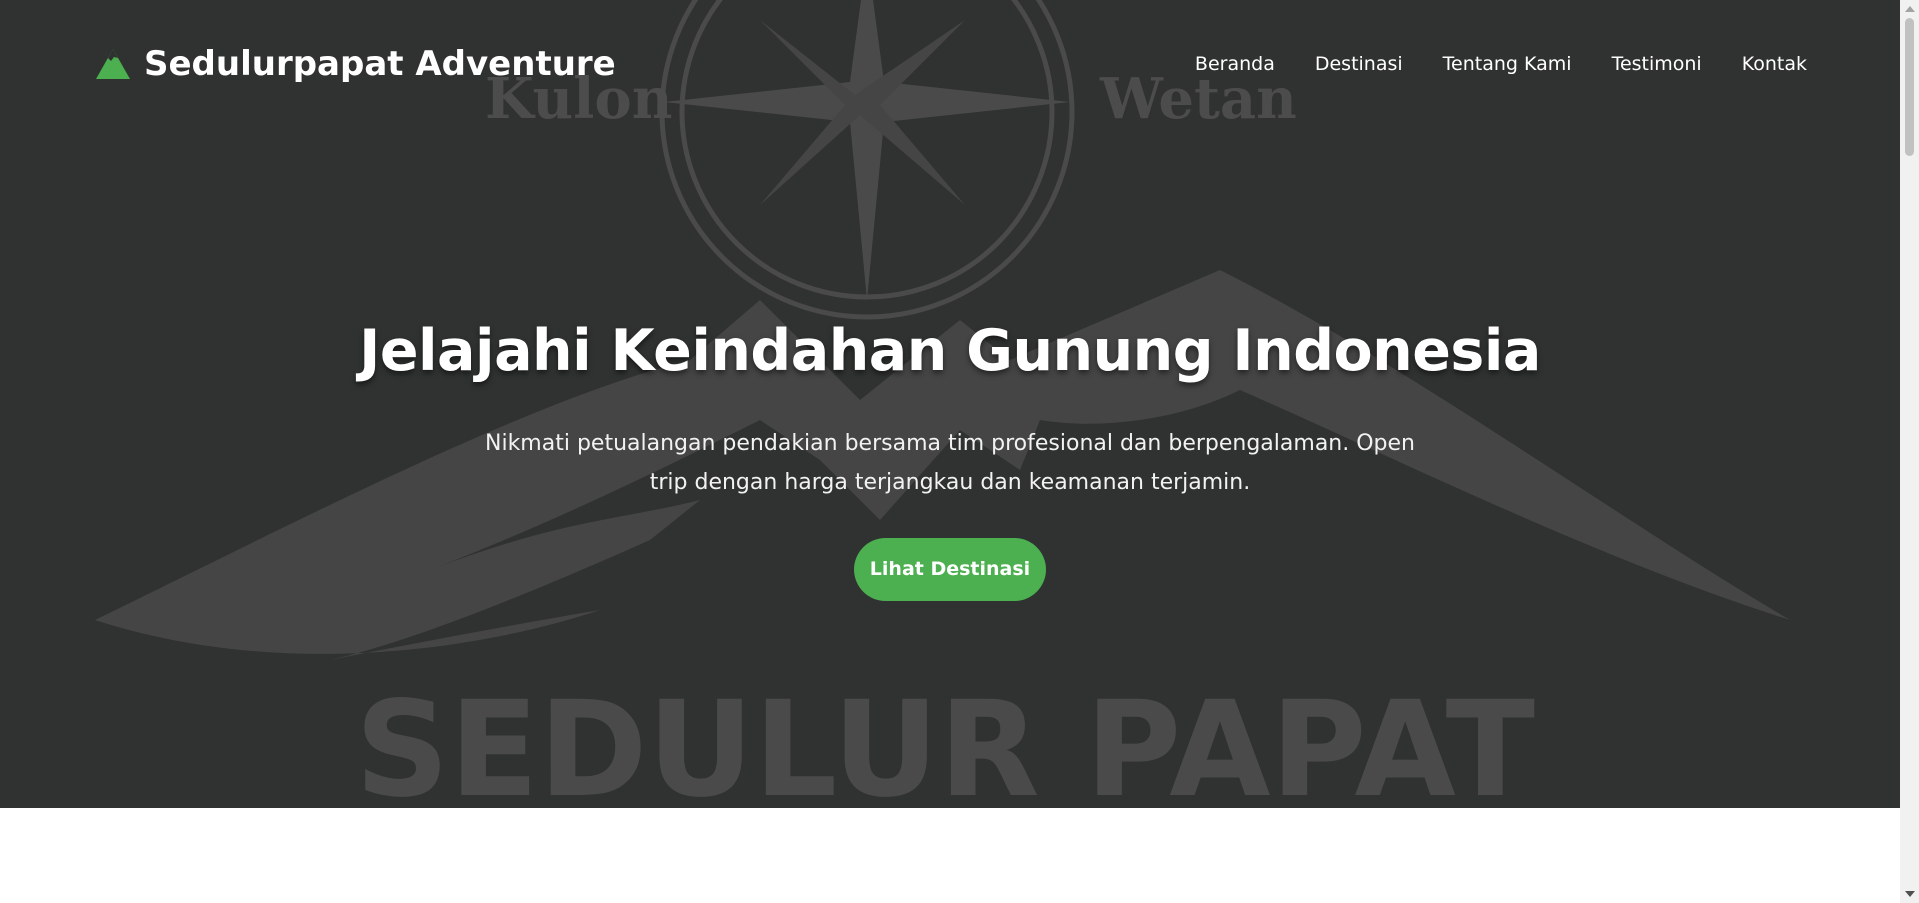 This screenshot has height=903, width=1919. What do you see at coordinates (950, 351) in the screenshot?
I see `hero-title: Jelajahi Keindahan Gunung Indonesia` at bounding box center [950, 351].